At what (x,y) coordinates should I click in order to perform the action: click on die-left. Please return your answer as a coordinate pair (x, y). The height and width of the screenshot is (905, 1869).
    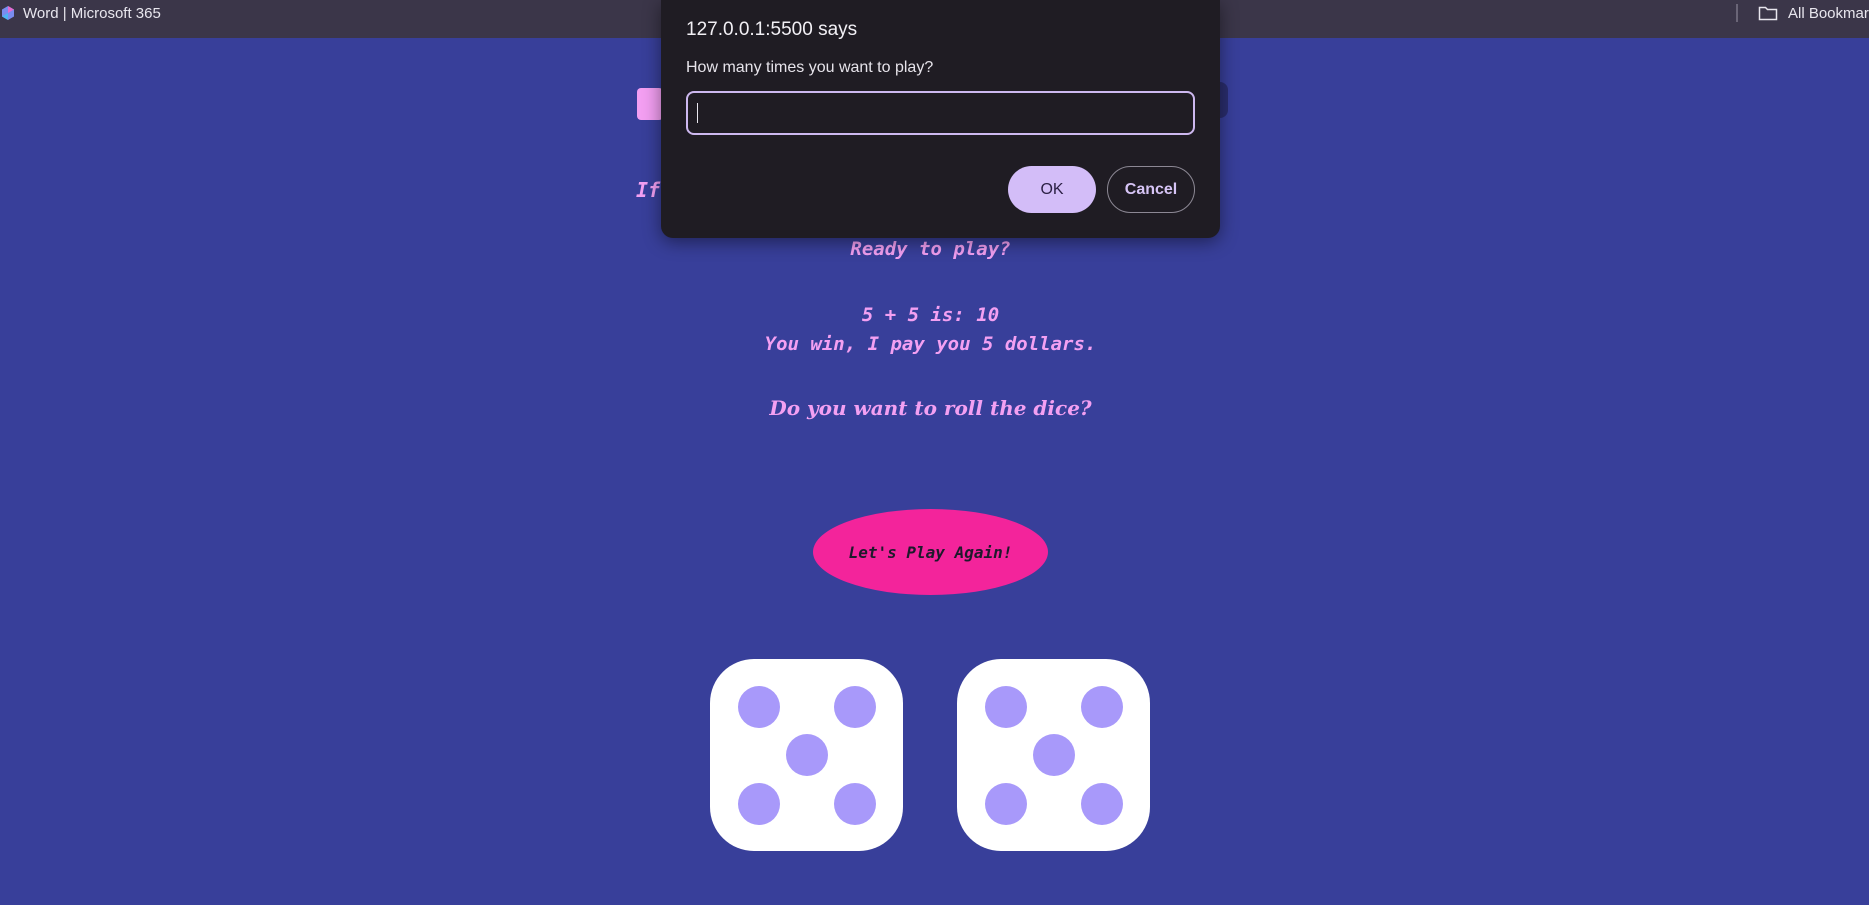
    Looking at the image, I should click on (806, 755).